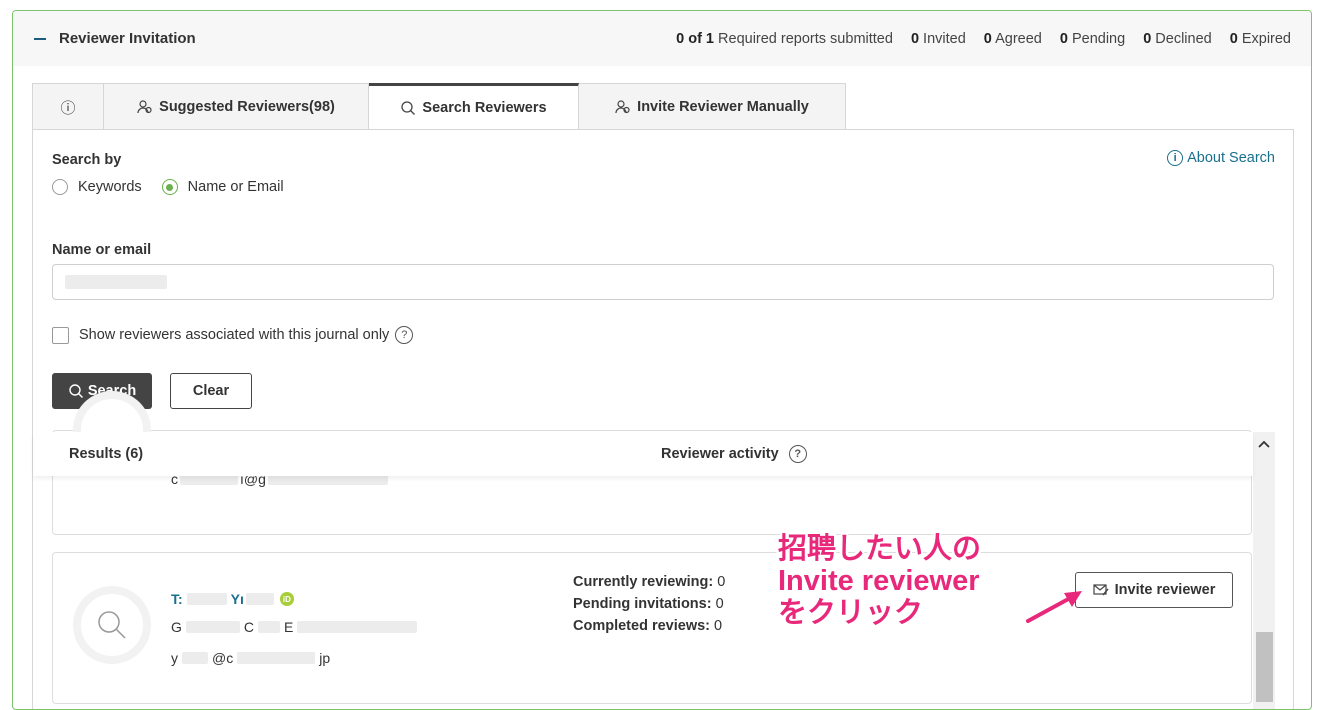 The height and width of the screenshot is (710, 1320). Describe the element at coordinates (1264, 444) in the screenshot. I see `chevron-up-icon` at that location.